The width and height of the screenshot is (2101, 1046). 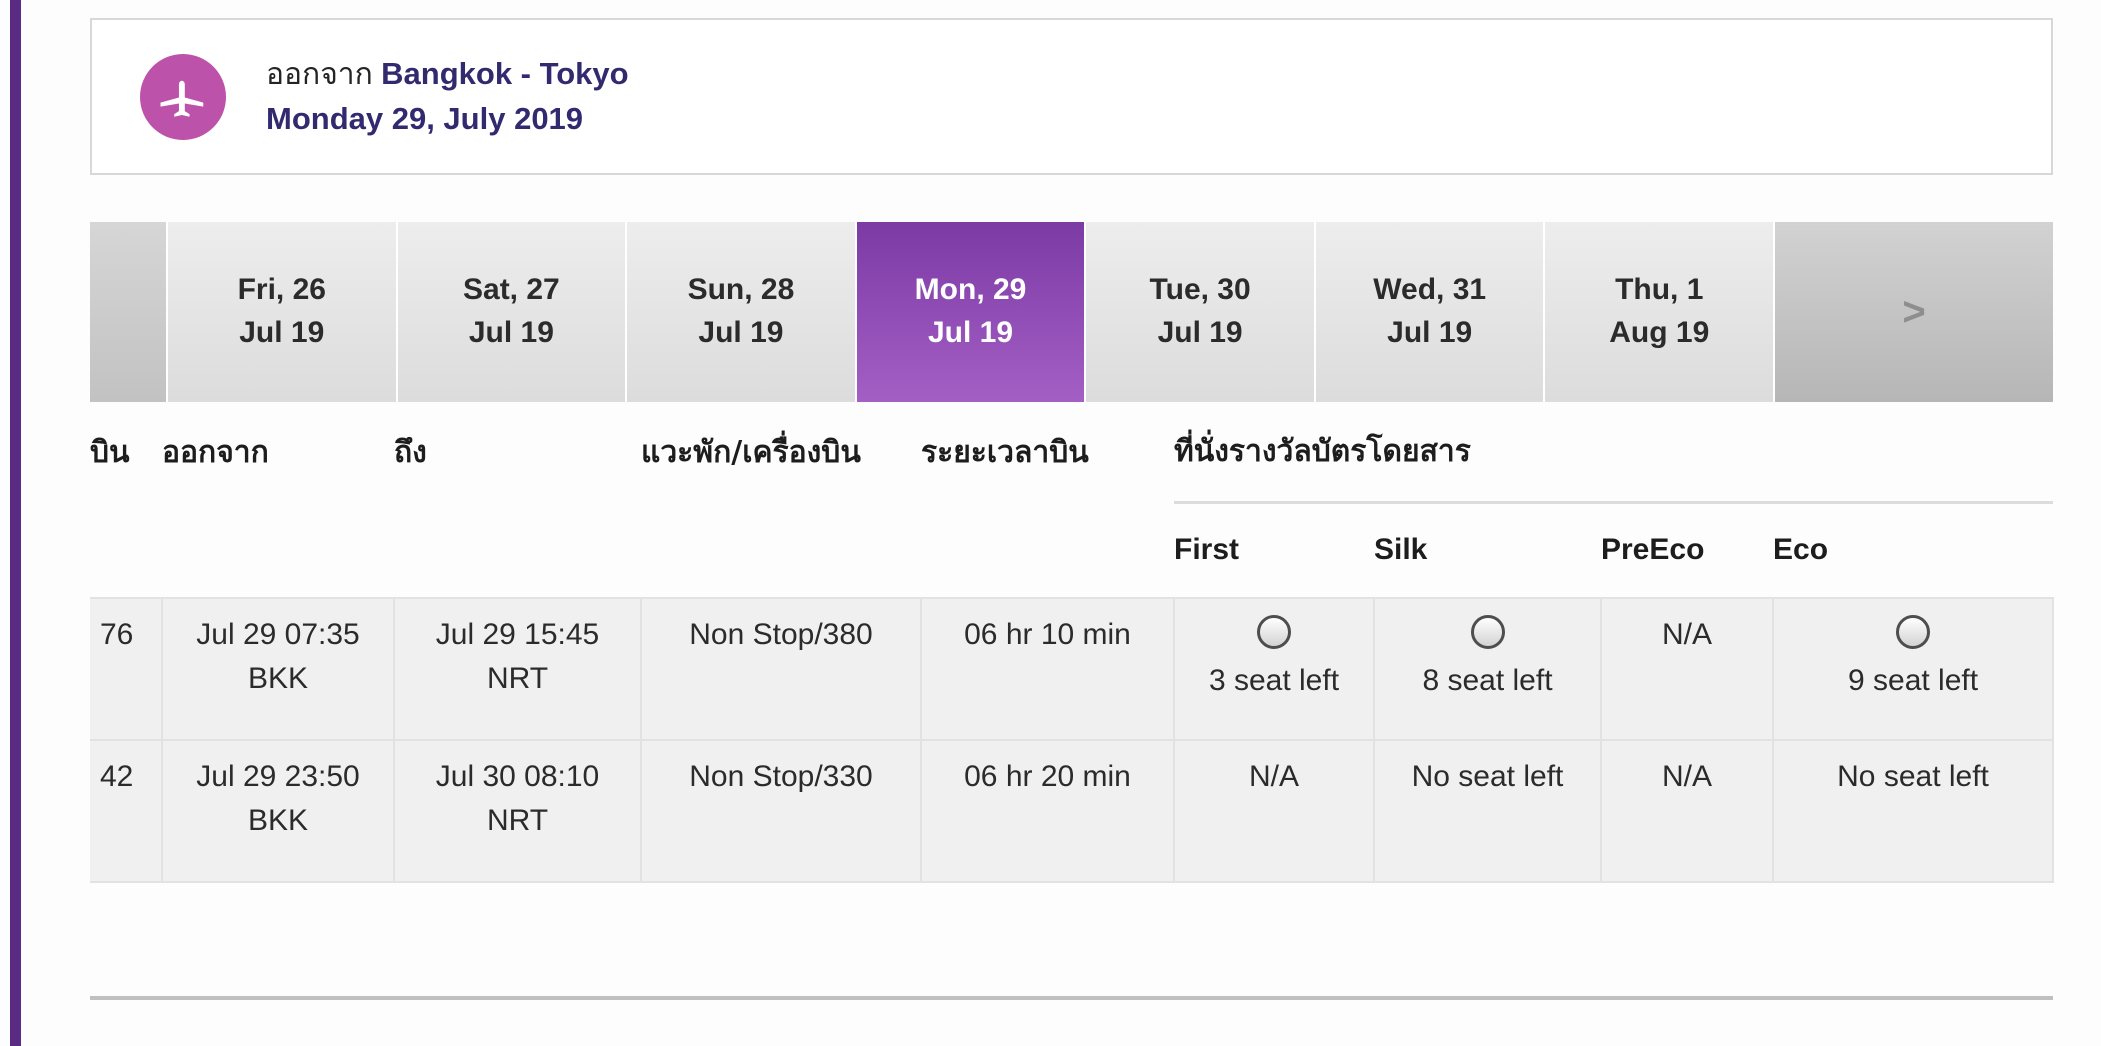 I want to click on date-tab-day: Tue, 30, so click(x=1200, y=290).